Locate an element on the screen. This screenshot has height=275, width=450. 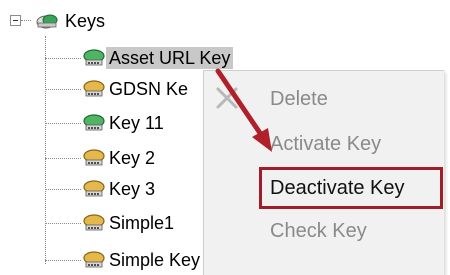
tree-item-key-2: Key 2 is located at coordinates (120, 158).